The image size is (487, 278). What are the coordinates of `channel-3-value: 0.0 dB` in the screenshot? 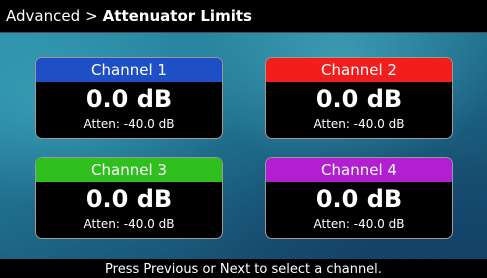 It's located at (129, 199).